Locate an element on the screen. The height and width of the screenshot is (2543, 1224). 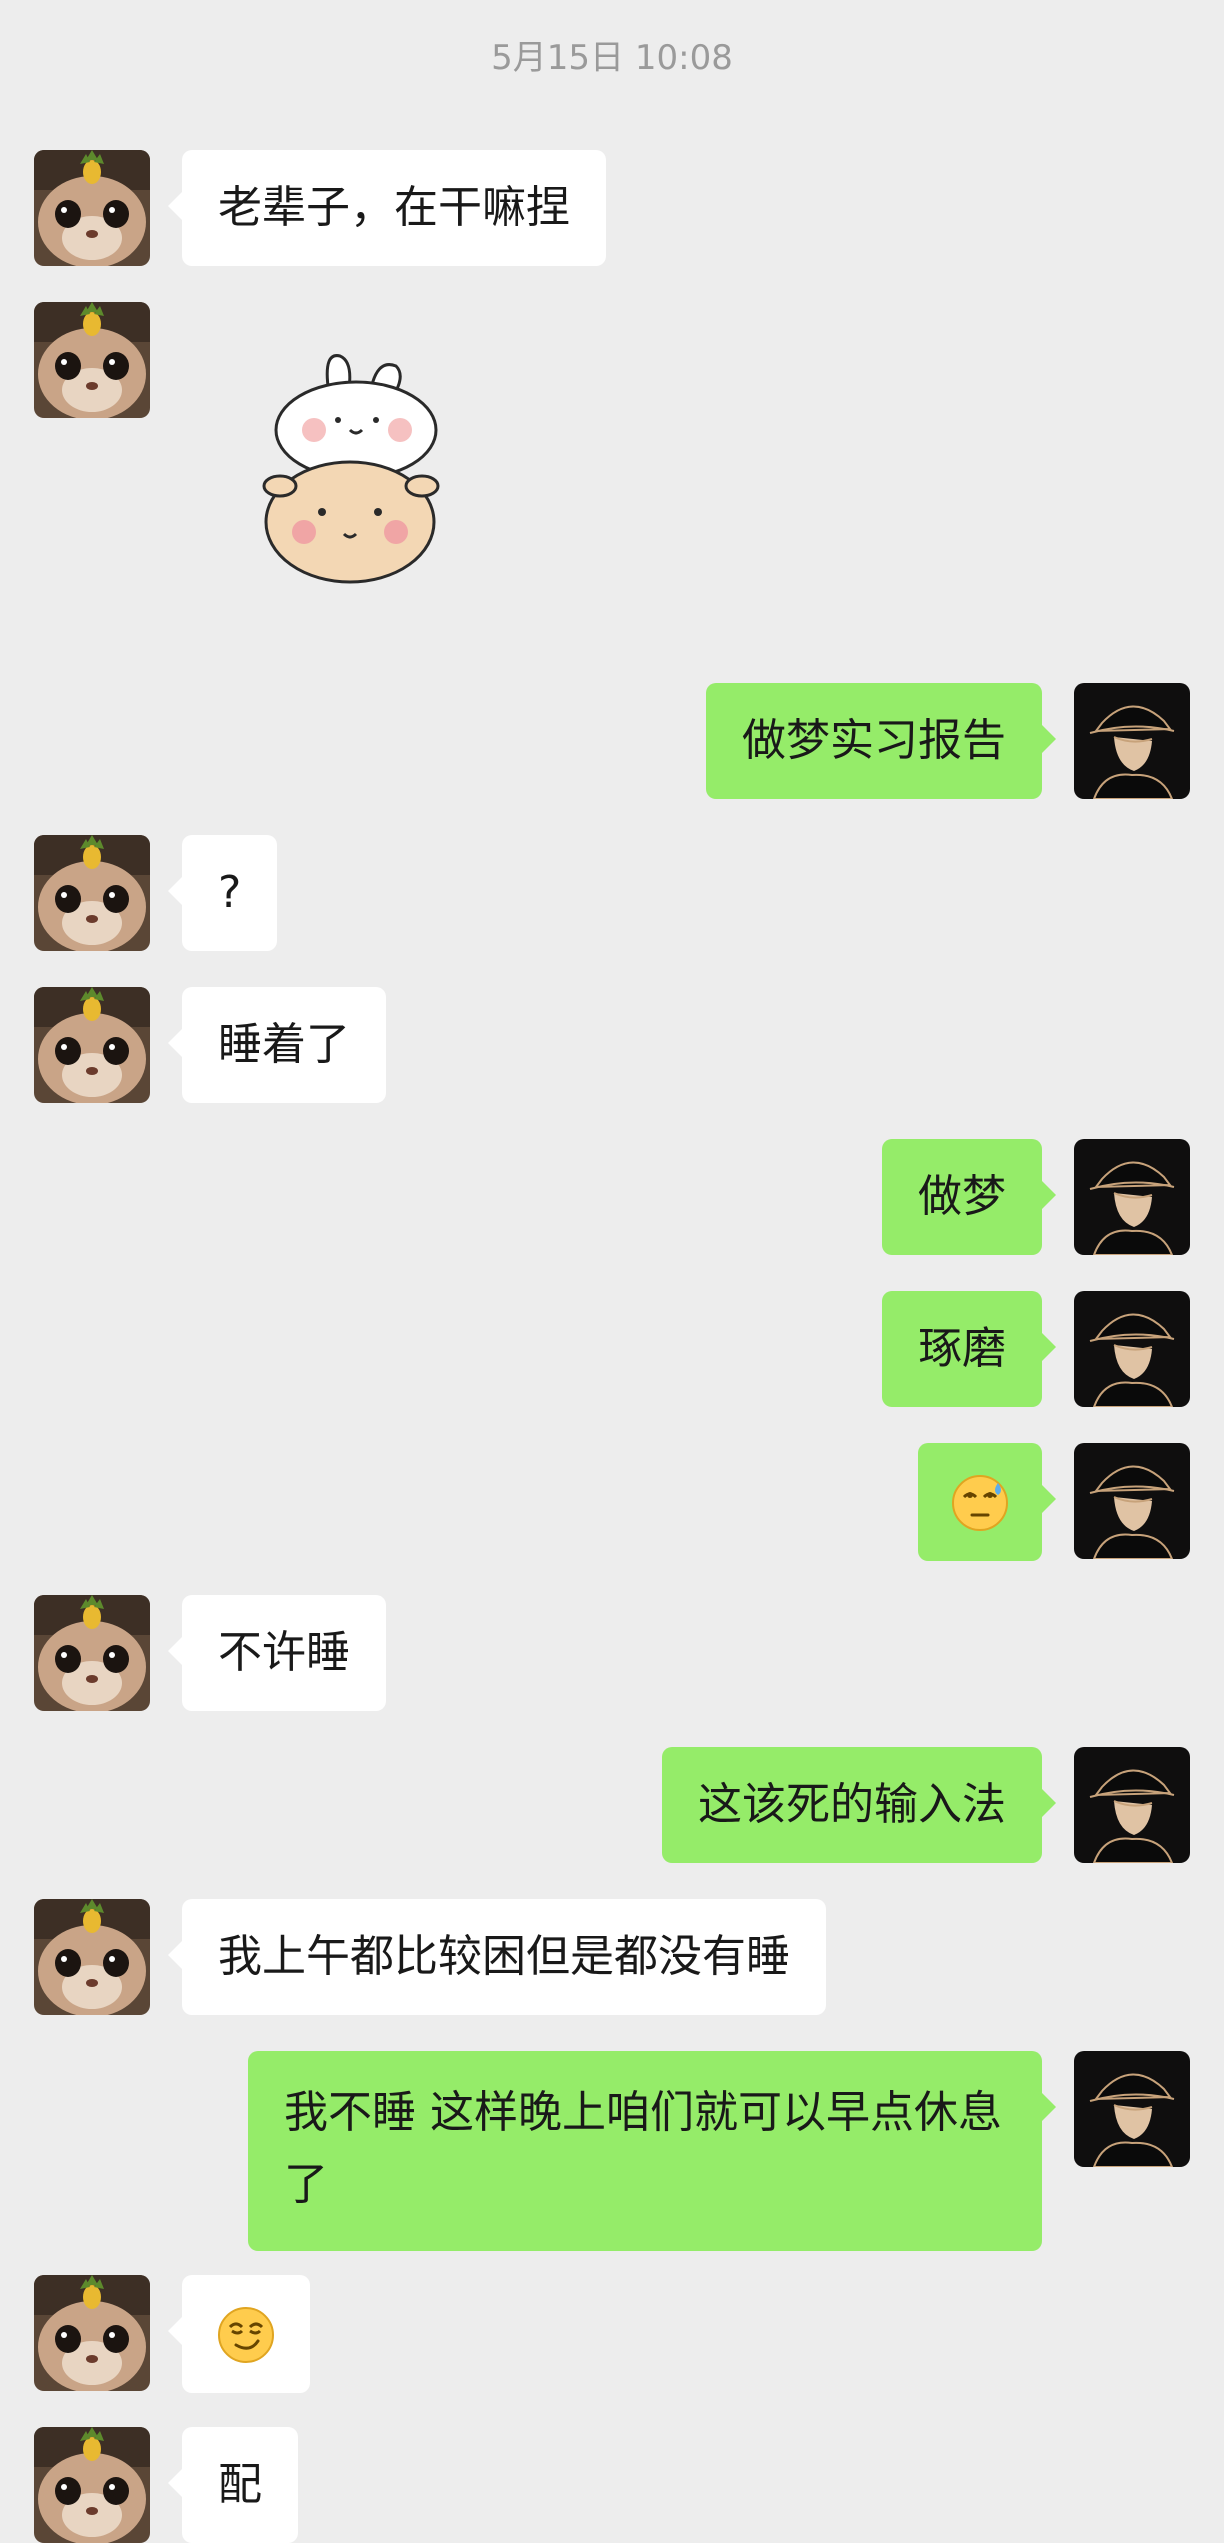
message-bubble: 老辈子，在干嘛捏 is located at coordinates (387, 208).